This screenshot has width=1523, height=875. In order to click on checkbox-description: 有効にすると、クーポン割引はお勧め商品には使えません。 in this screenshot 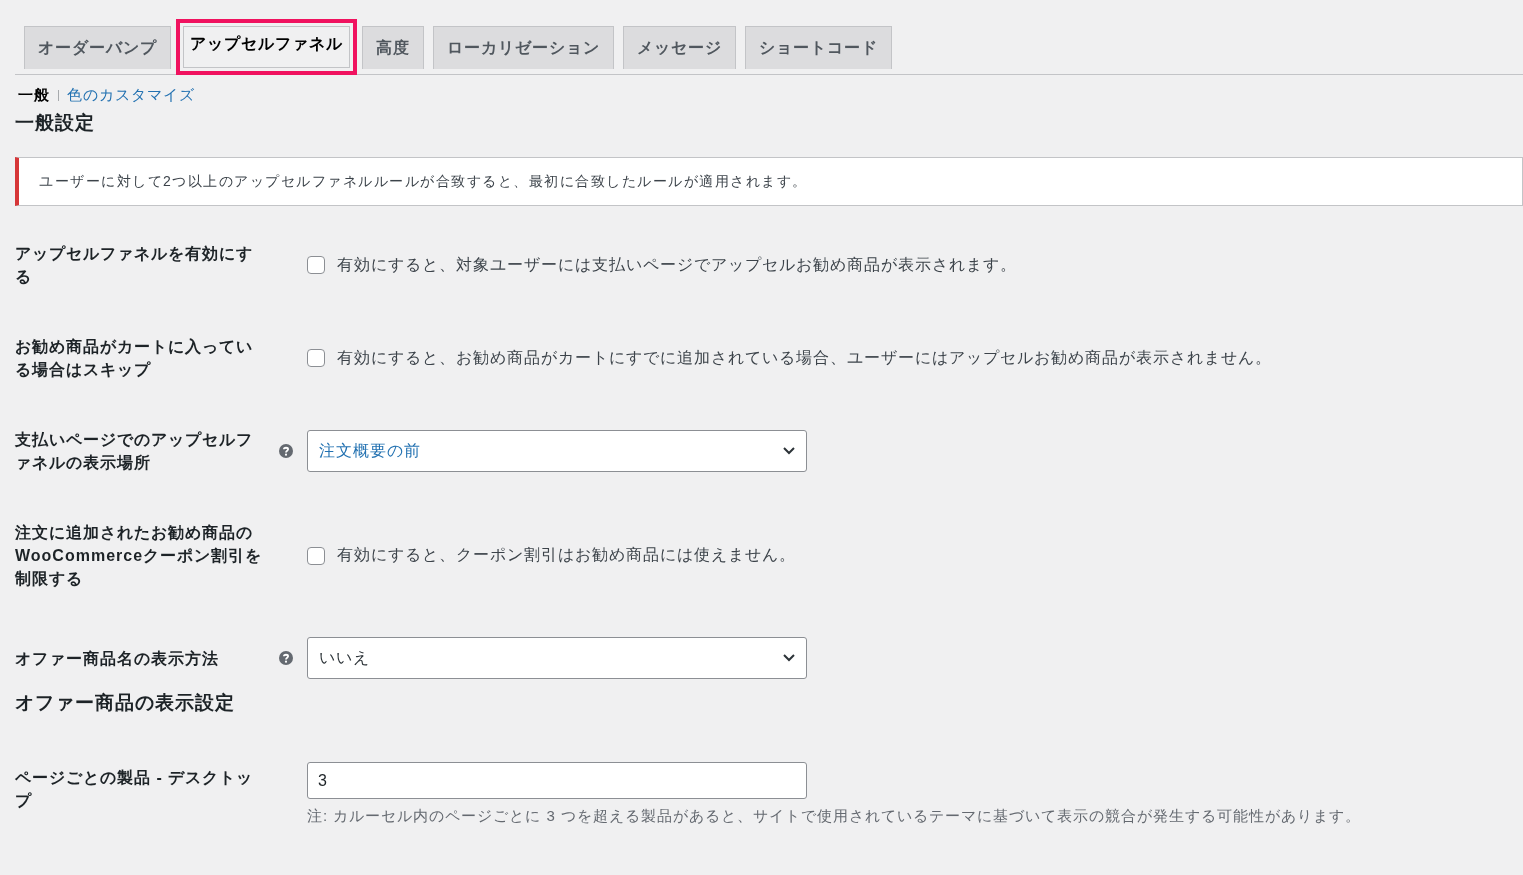, I will do `click(566, 555)`.